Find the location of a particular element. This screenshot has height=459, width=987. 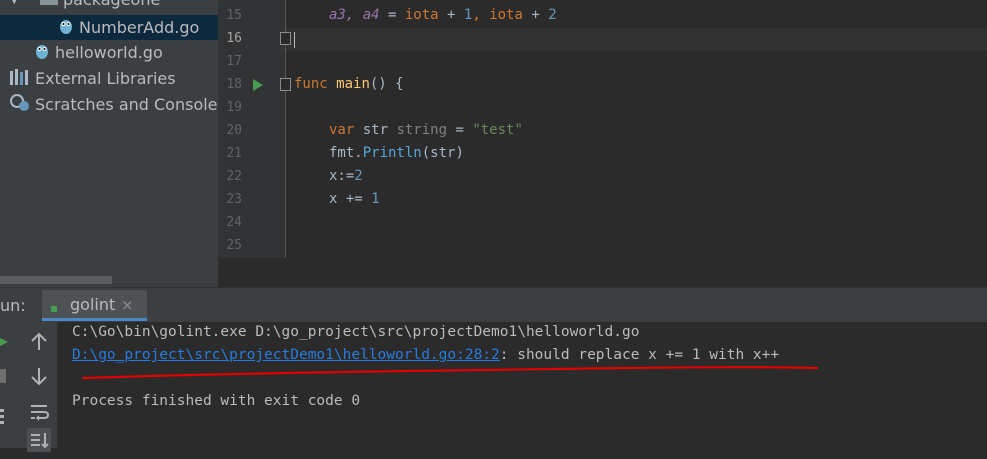

scroll-to-end-icon is located at coordinates (39, 440).